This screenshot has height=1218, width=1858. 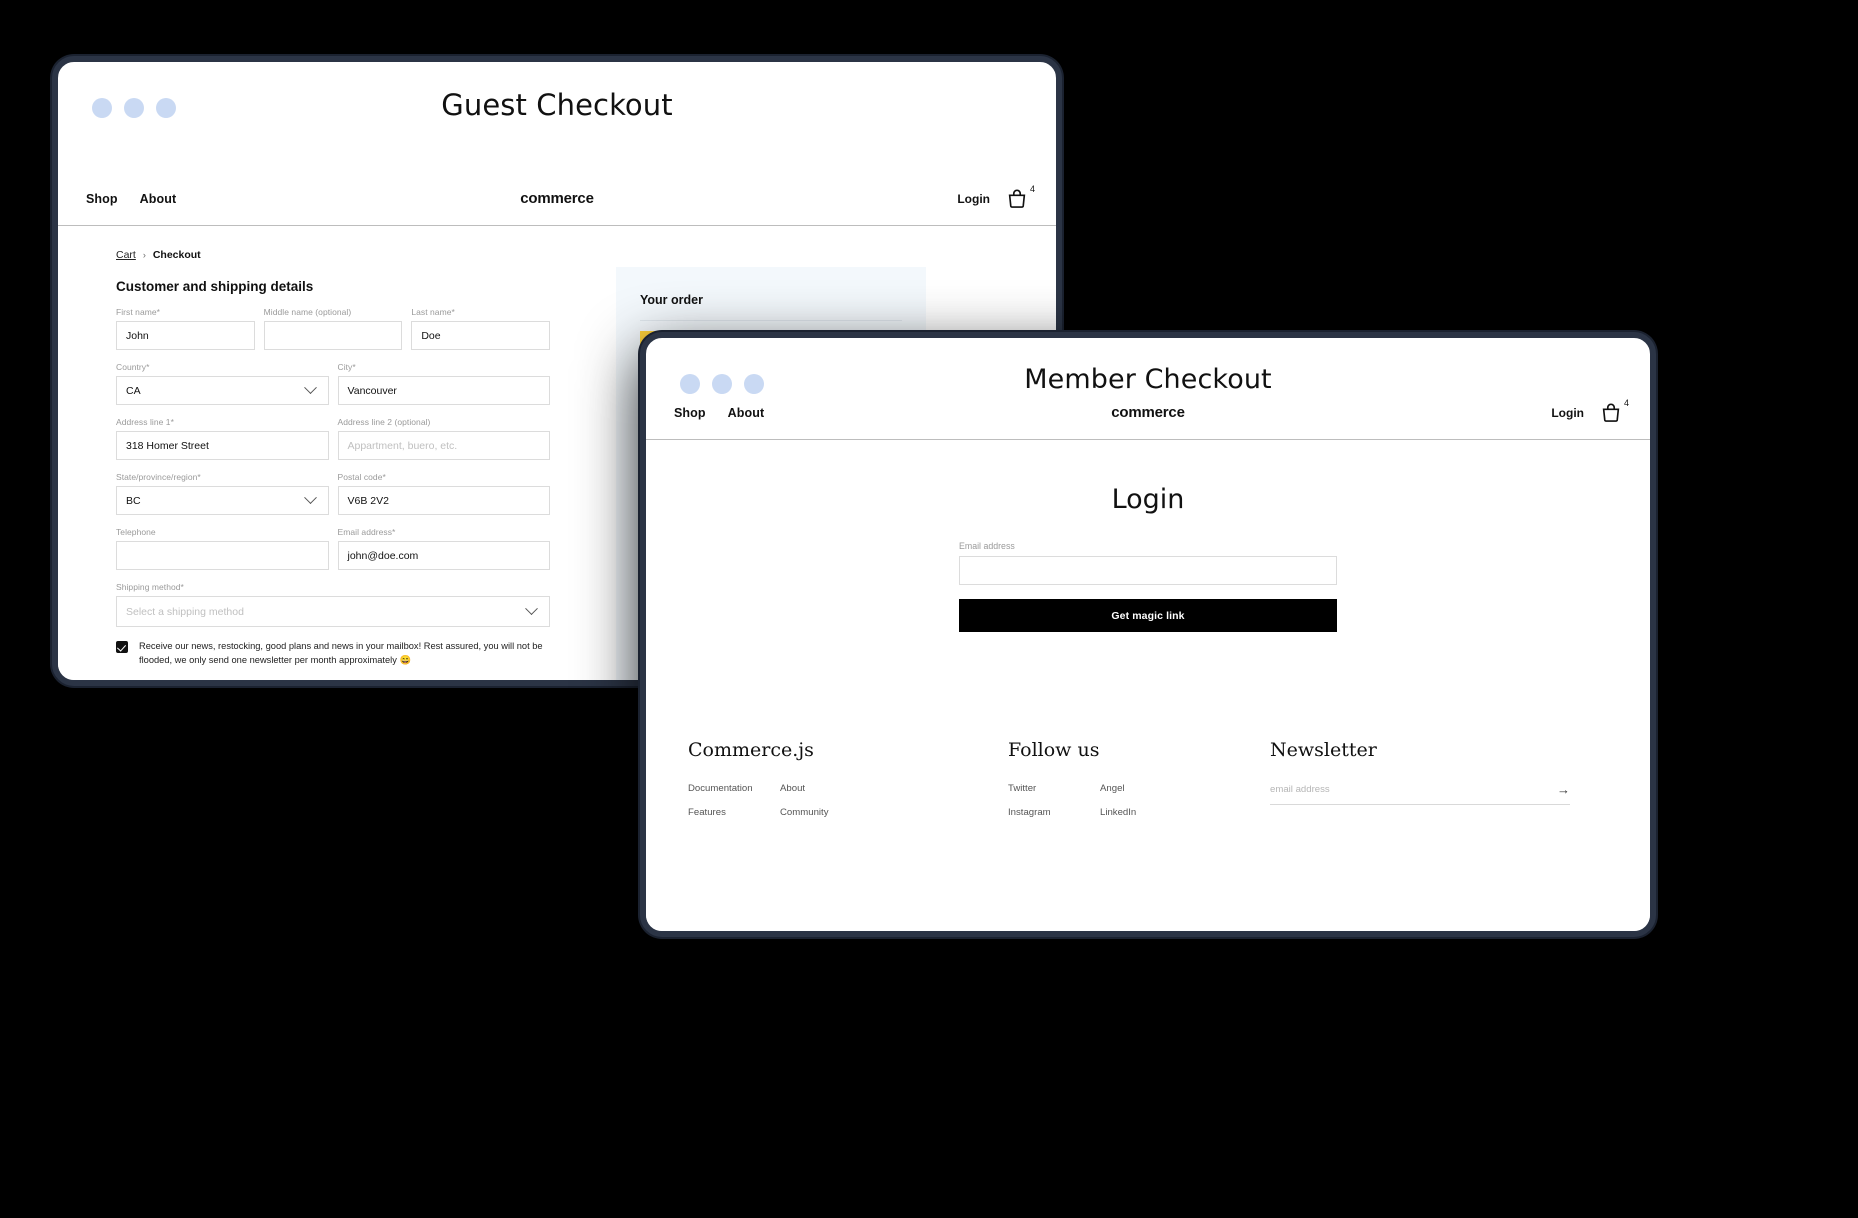 I want to click on footer-link-instagram: Instagram, so click(x=1054, y=812).